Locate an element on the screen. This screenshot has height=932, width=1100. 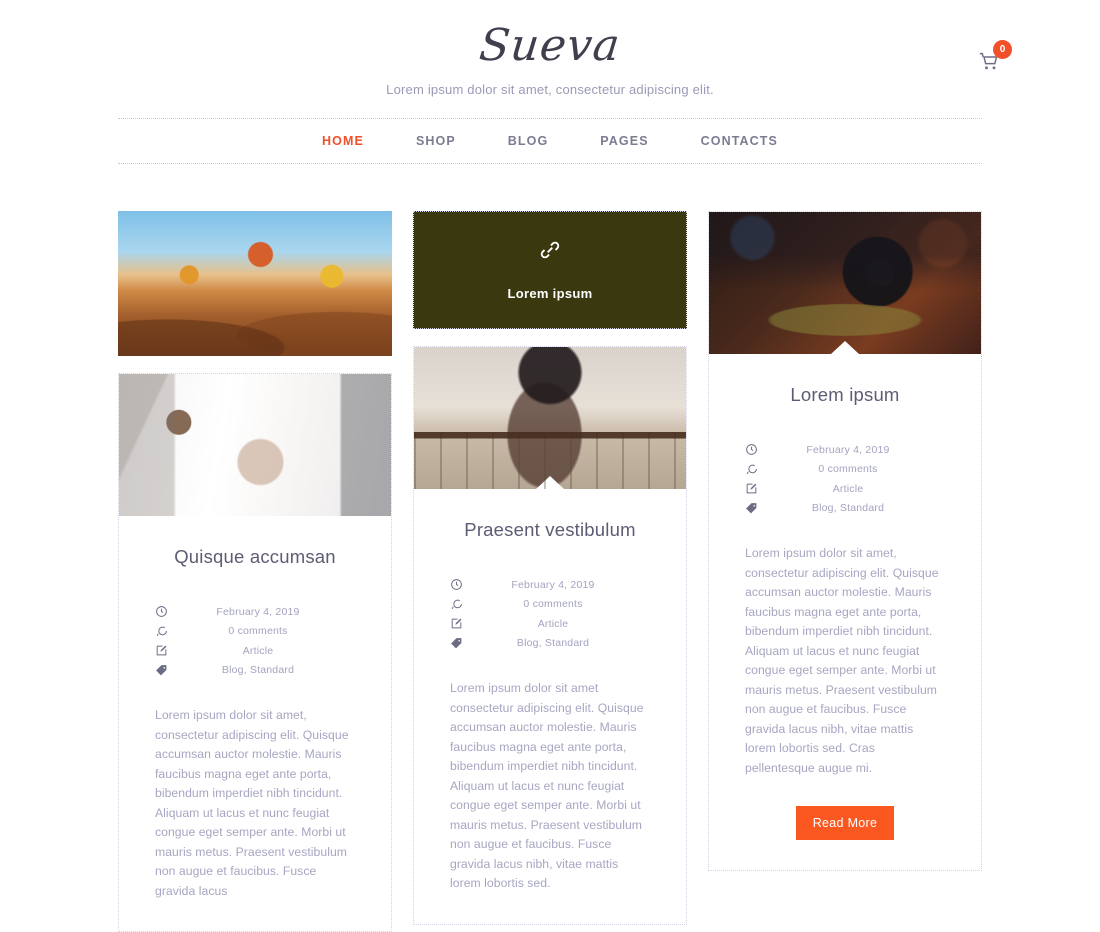
post-image-balloons is located at coordinates (255, 283).